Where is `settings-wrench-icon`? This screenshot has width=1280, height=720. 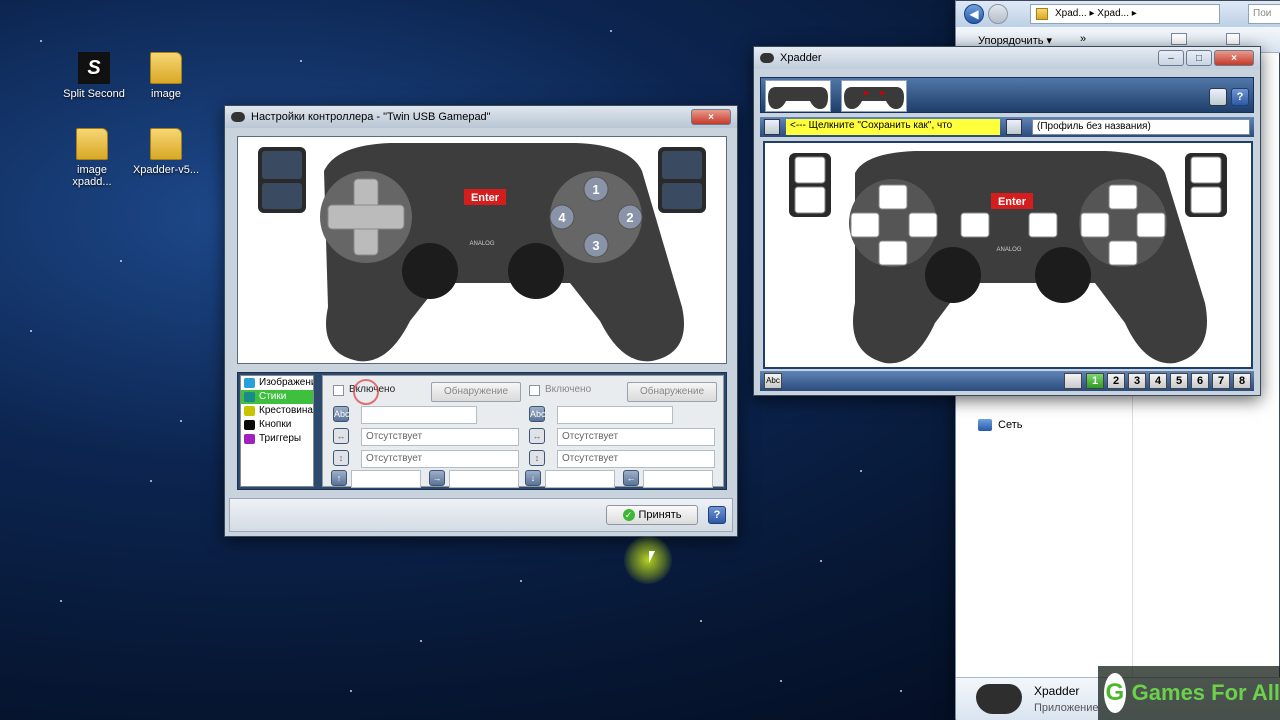 settings-wrench-icon is located at coordinates (1218, 97).